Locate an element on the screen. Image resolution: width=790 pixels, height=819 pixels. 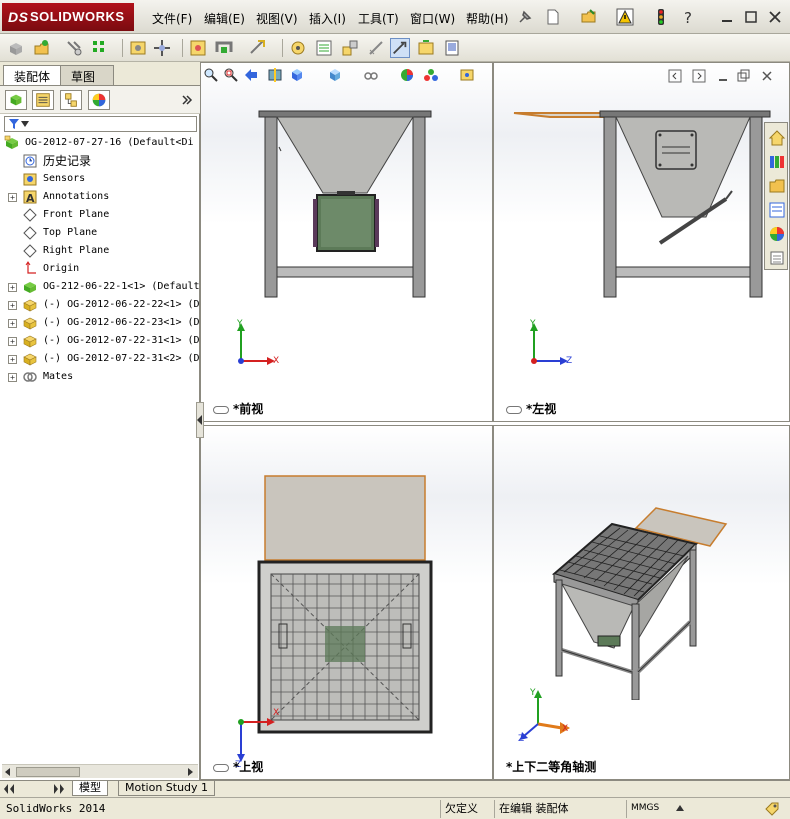
menu-tools: 工具(T) is located at coordinates (378, 18).